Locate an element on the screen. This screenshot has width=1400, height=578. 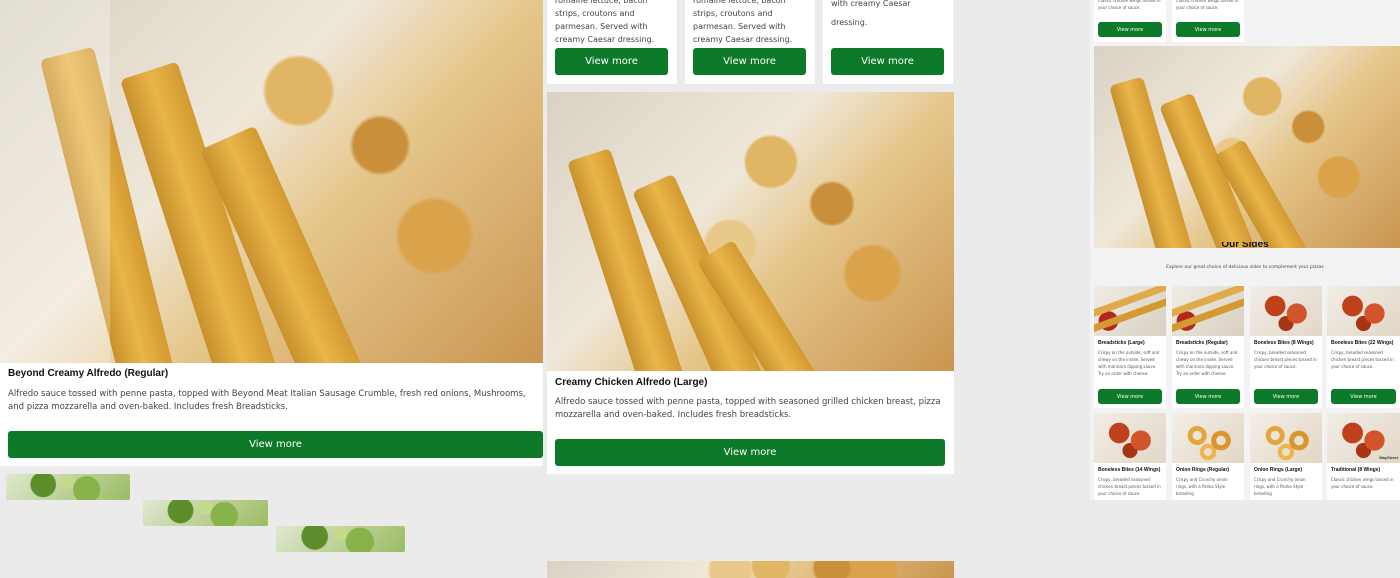
section-heading: Our Sides is located at coordinates (1245, 246).